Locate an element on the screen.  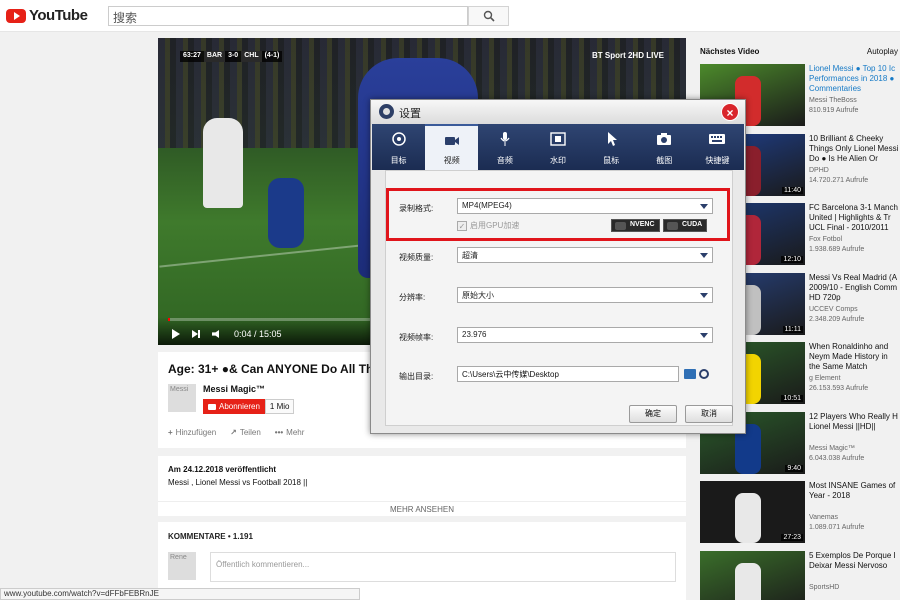
dialog-titlebar: 设置 × is located at coordinates (558, 112).